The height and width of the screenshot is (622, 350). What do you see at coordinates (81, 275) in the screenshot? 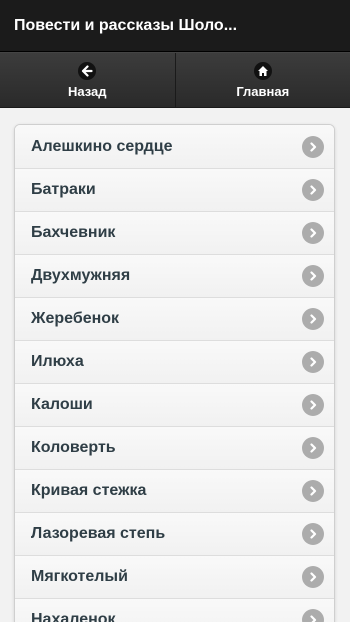
I see `list-item-label: Двухмужняя` at bounding box center [81, 275].